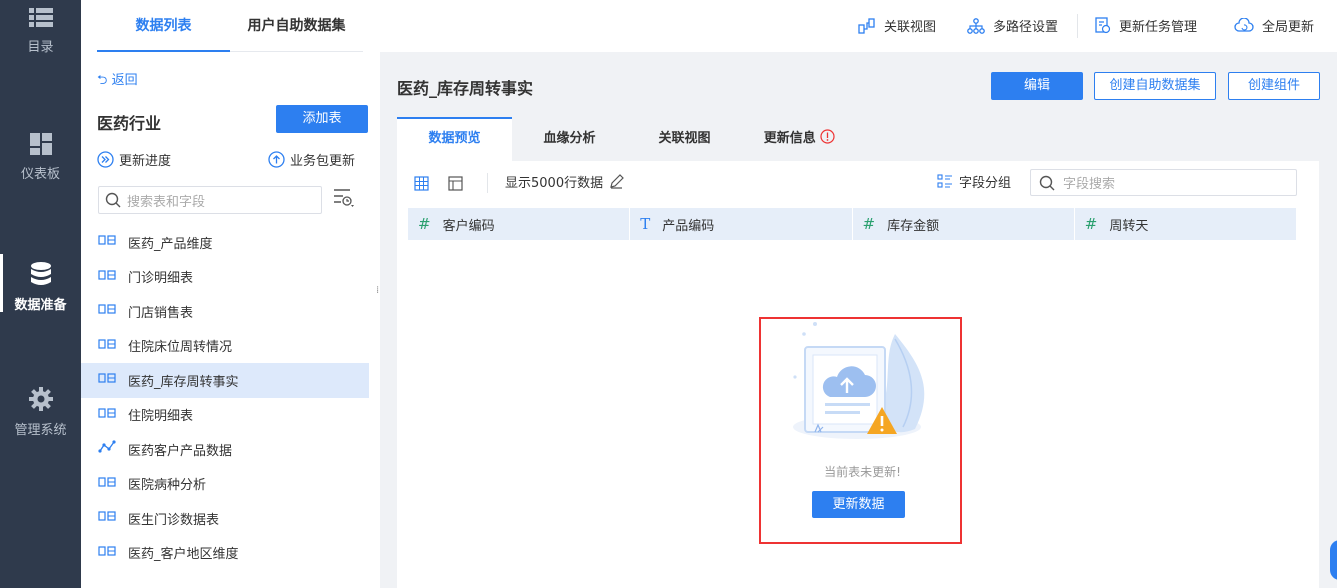 The width and height of the screenshot is (1337, 588). I want to click on table-name: 医药_客户地区维度, so click(183, 555).